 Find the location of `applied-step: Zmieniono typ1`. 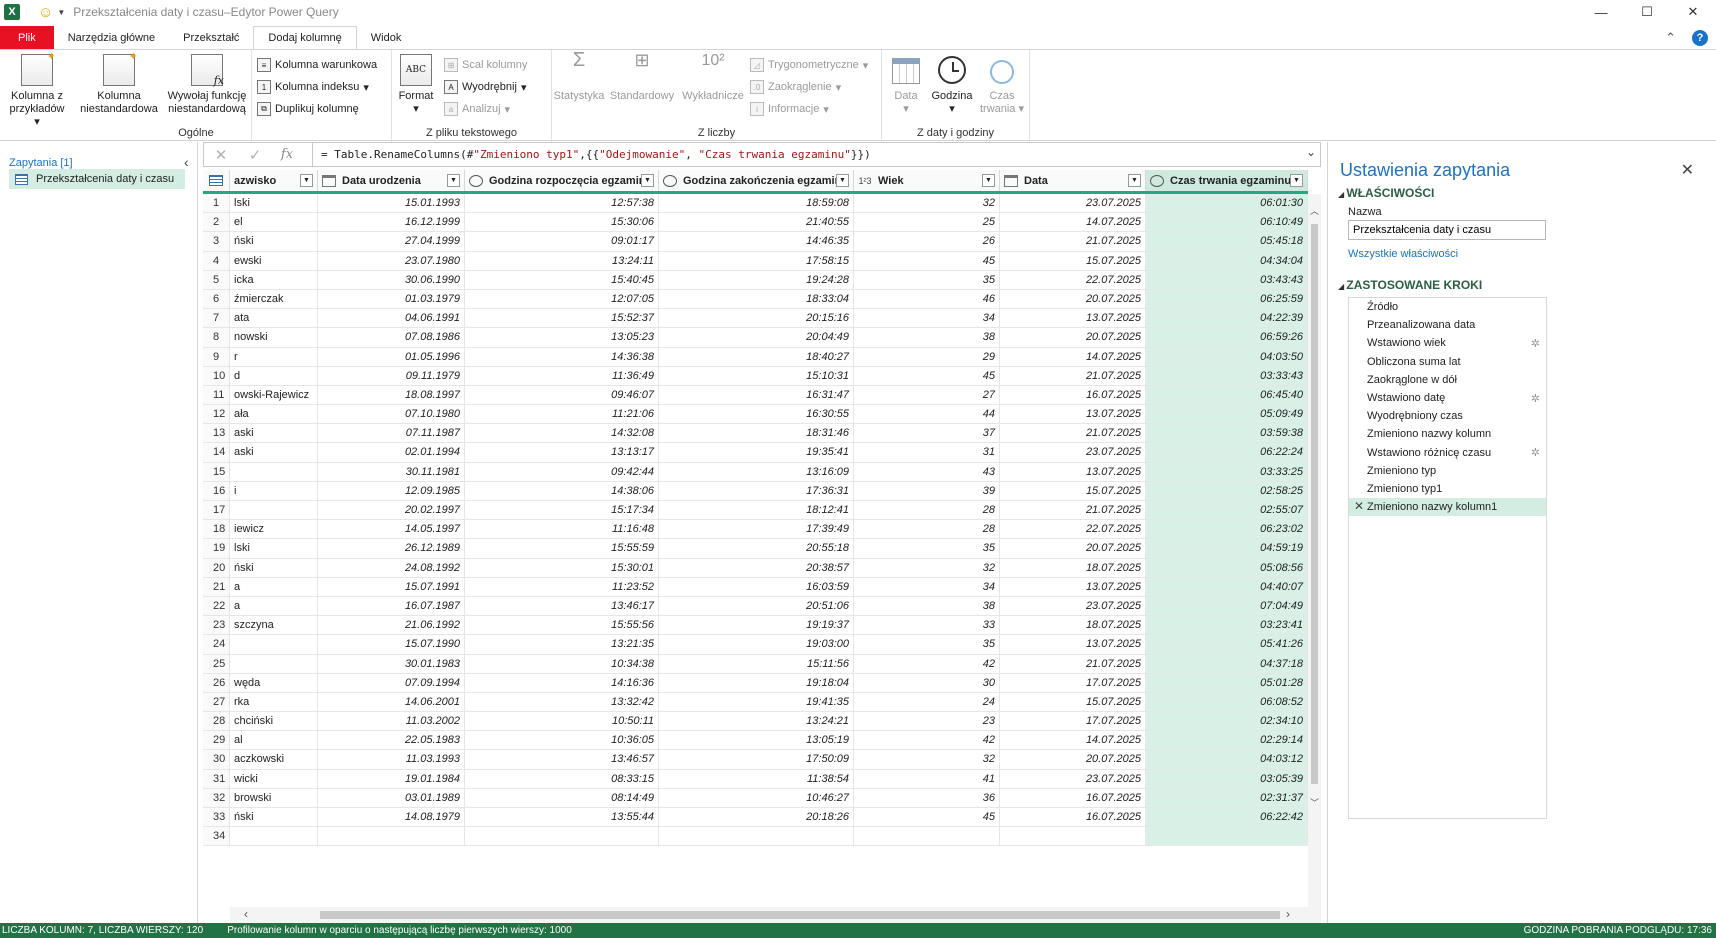

applied-step: Zmieniono typ1 is located at coordinates (1447, 489).